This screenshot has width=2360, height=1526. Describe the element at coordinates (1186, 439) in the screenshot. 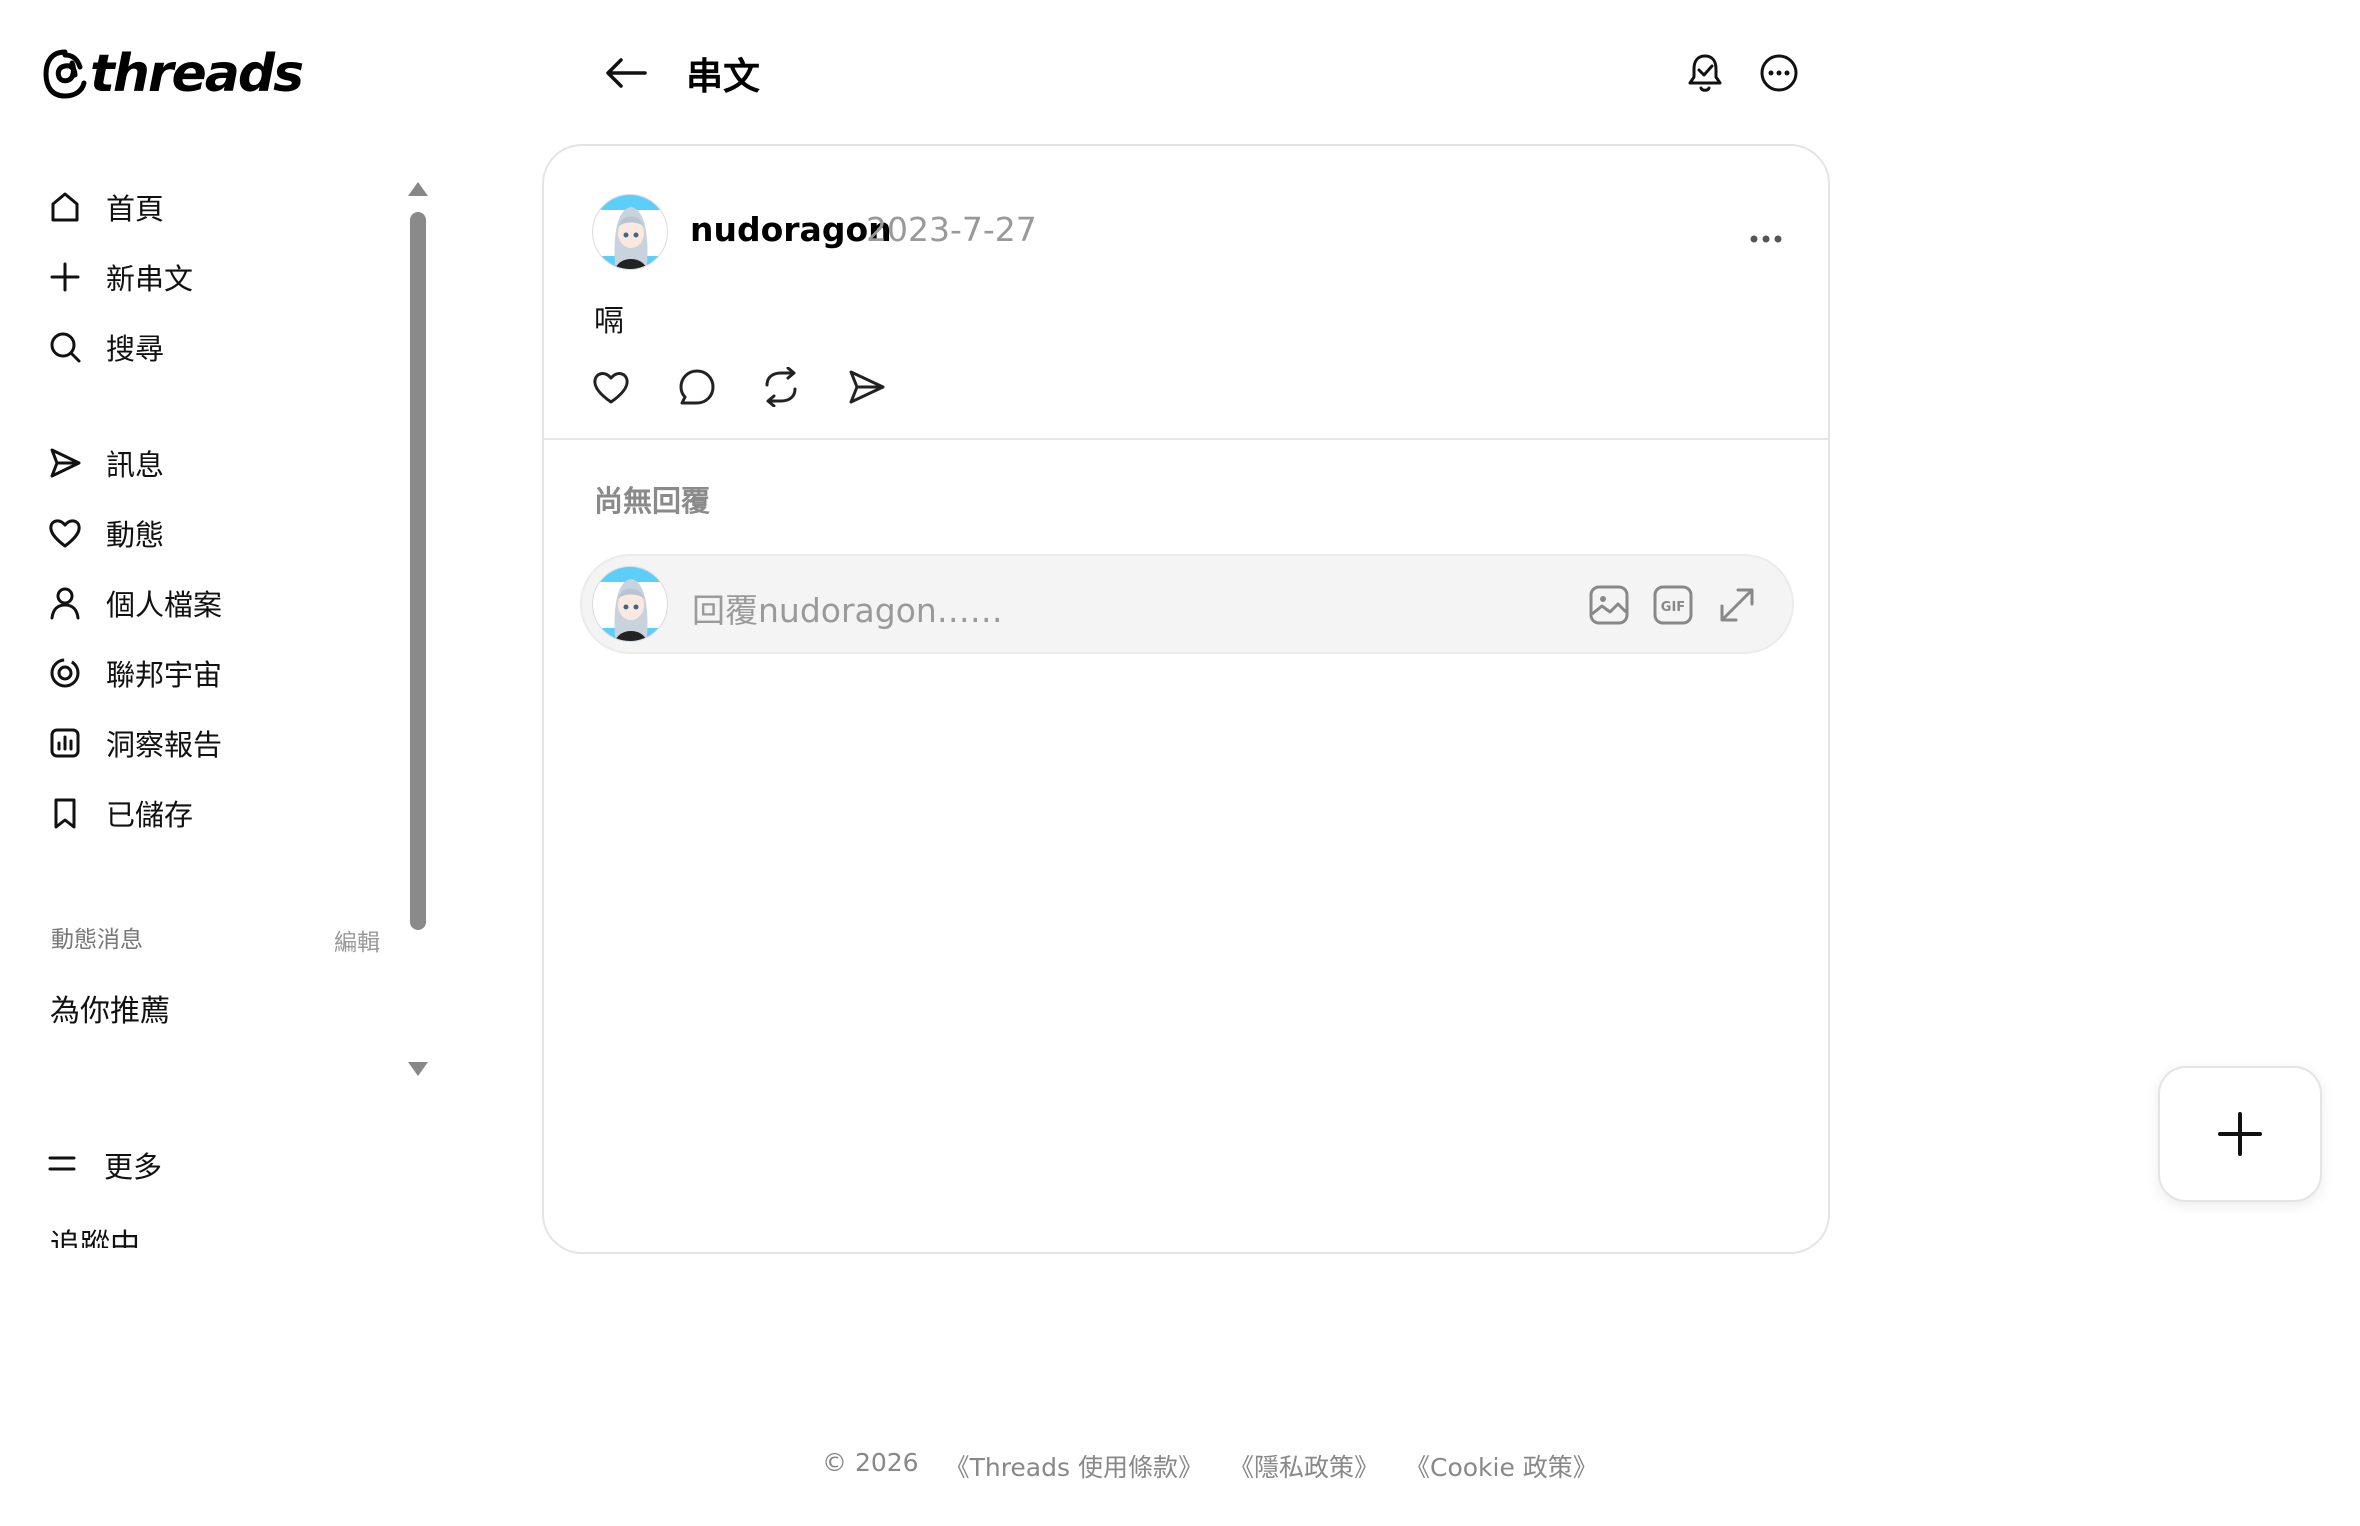

I see `card-divider` at that location.